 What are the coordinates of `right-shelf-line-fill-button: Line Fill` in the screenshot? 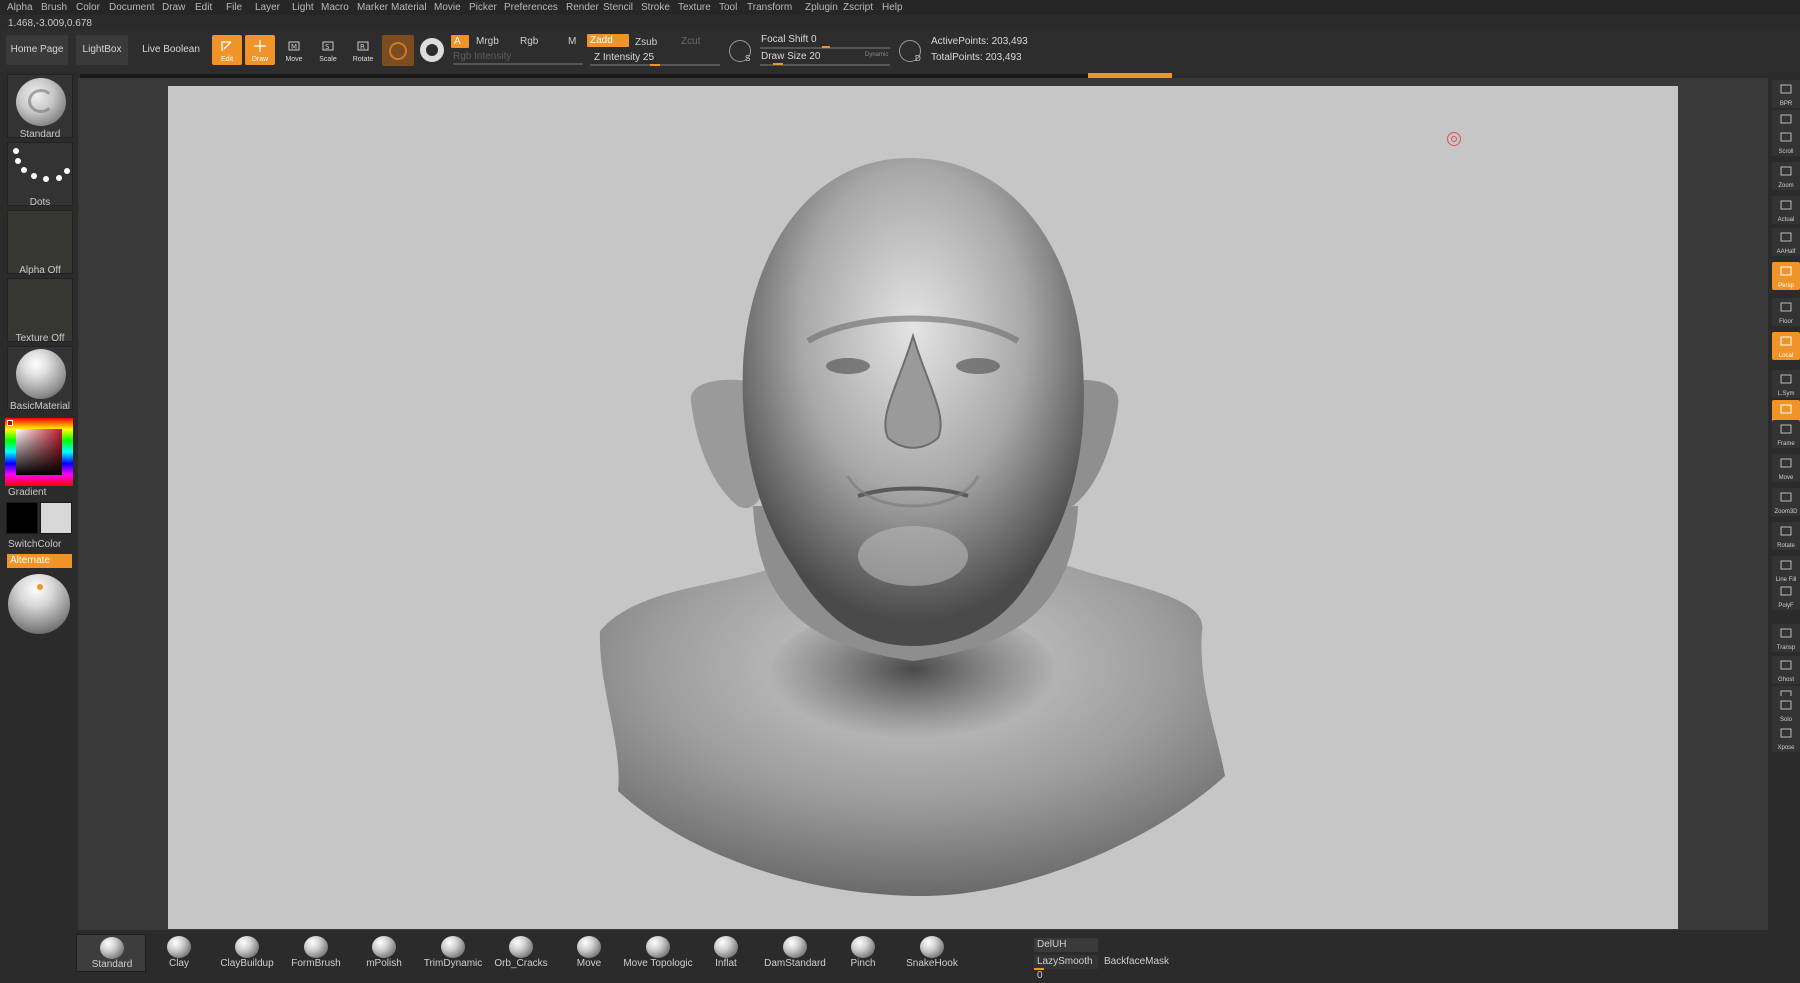 It's located at (1786, 570).